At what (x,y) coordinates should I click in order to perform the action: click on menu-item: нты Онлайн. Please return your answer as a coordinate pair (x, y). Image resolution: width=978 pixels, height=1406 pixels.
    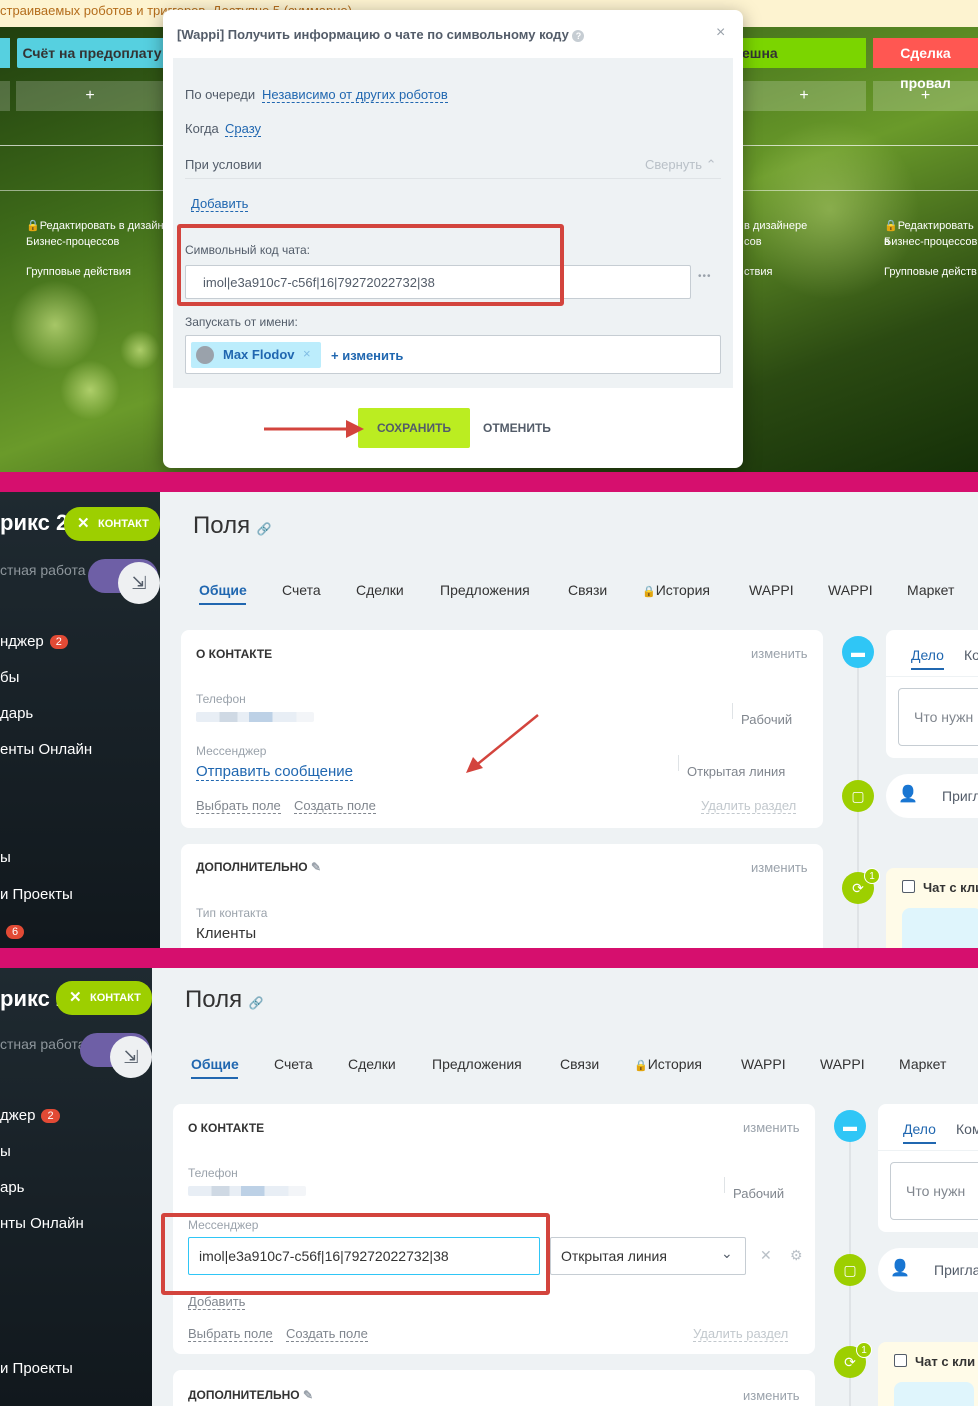
    Looking at the image, I should click on (42, 1223).